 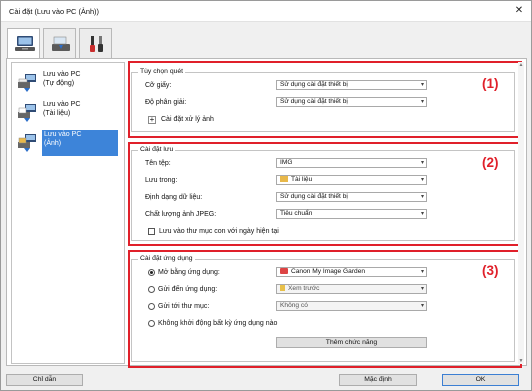 What do you see at coordinates (218, 323) in the screenshot?
I see `do-not-start-app-label: Không khởi động bất kỳ ứng dụng nào` at bounding box center [218, 323].